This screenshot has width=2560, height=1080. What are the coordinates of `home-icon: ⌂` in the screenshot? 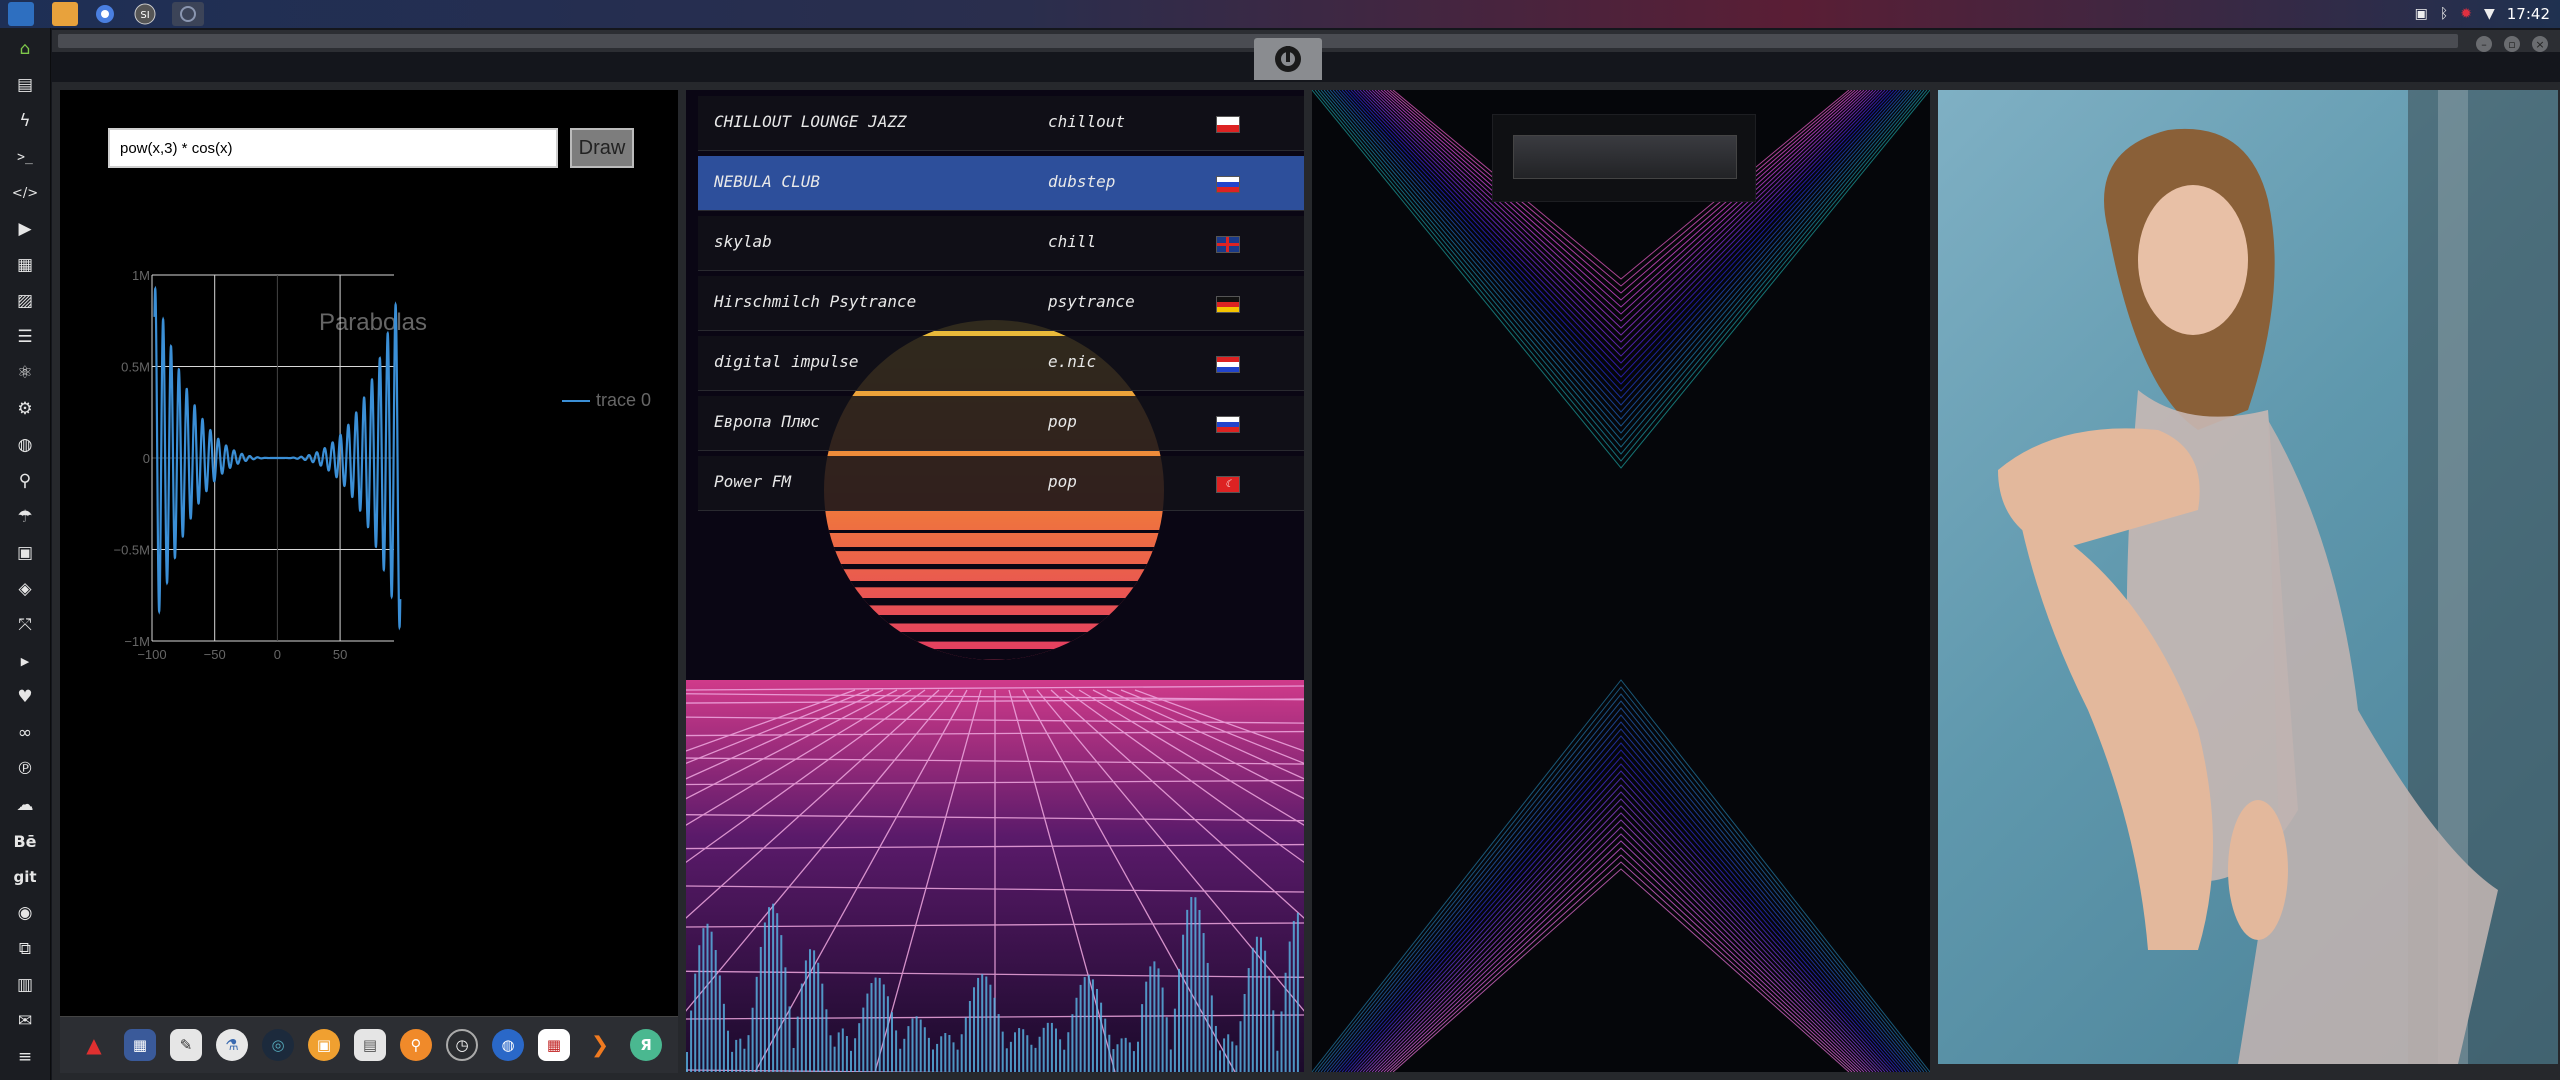 It's located at (25, 49).